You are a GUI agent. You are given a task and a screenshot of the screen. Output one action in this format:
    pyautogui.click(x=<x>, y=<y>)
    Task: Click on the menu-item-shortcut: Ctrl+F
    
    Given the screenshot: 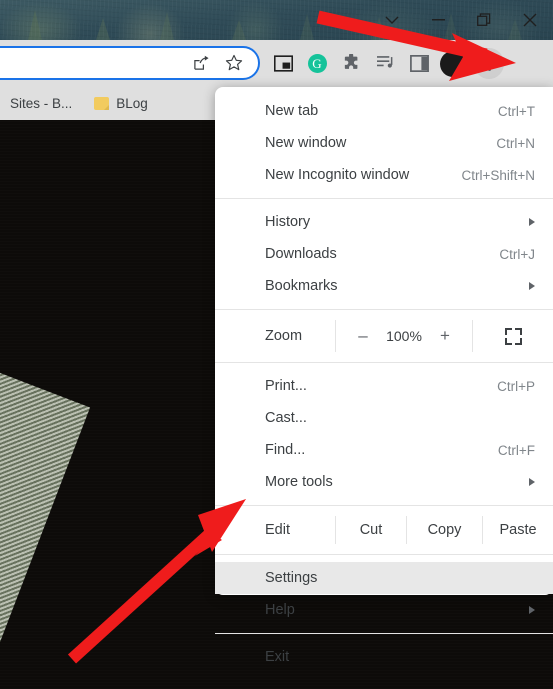 What is the action you would take?
    pyautogui.click(x=516, y=450)
    